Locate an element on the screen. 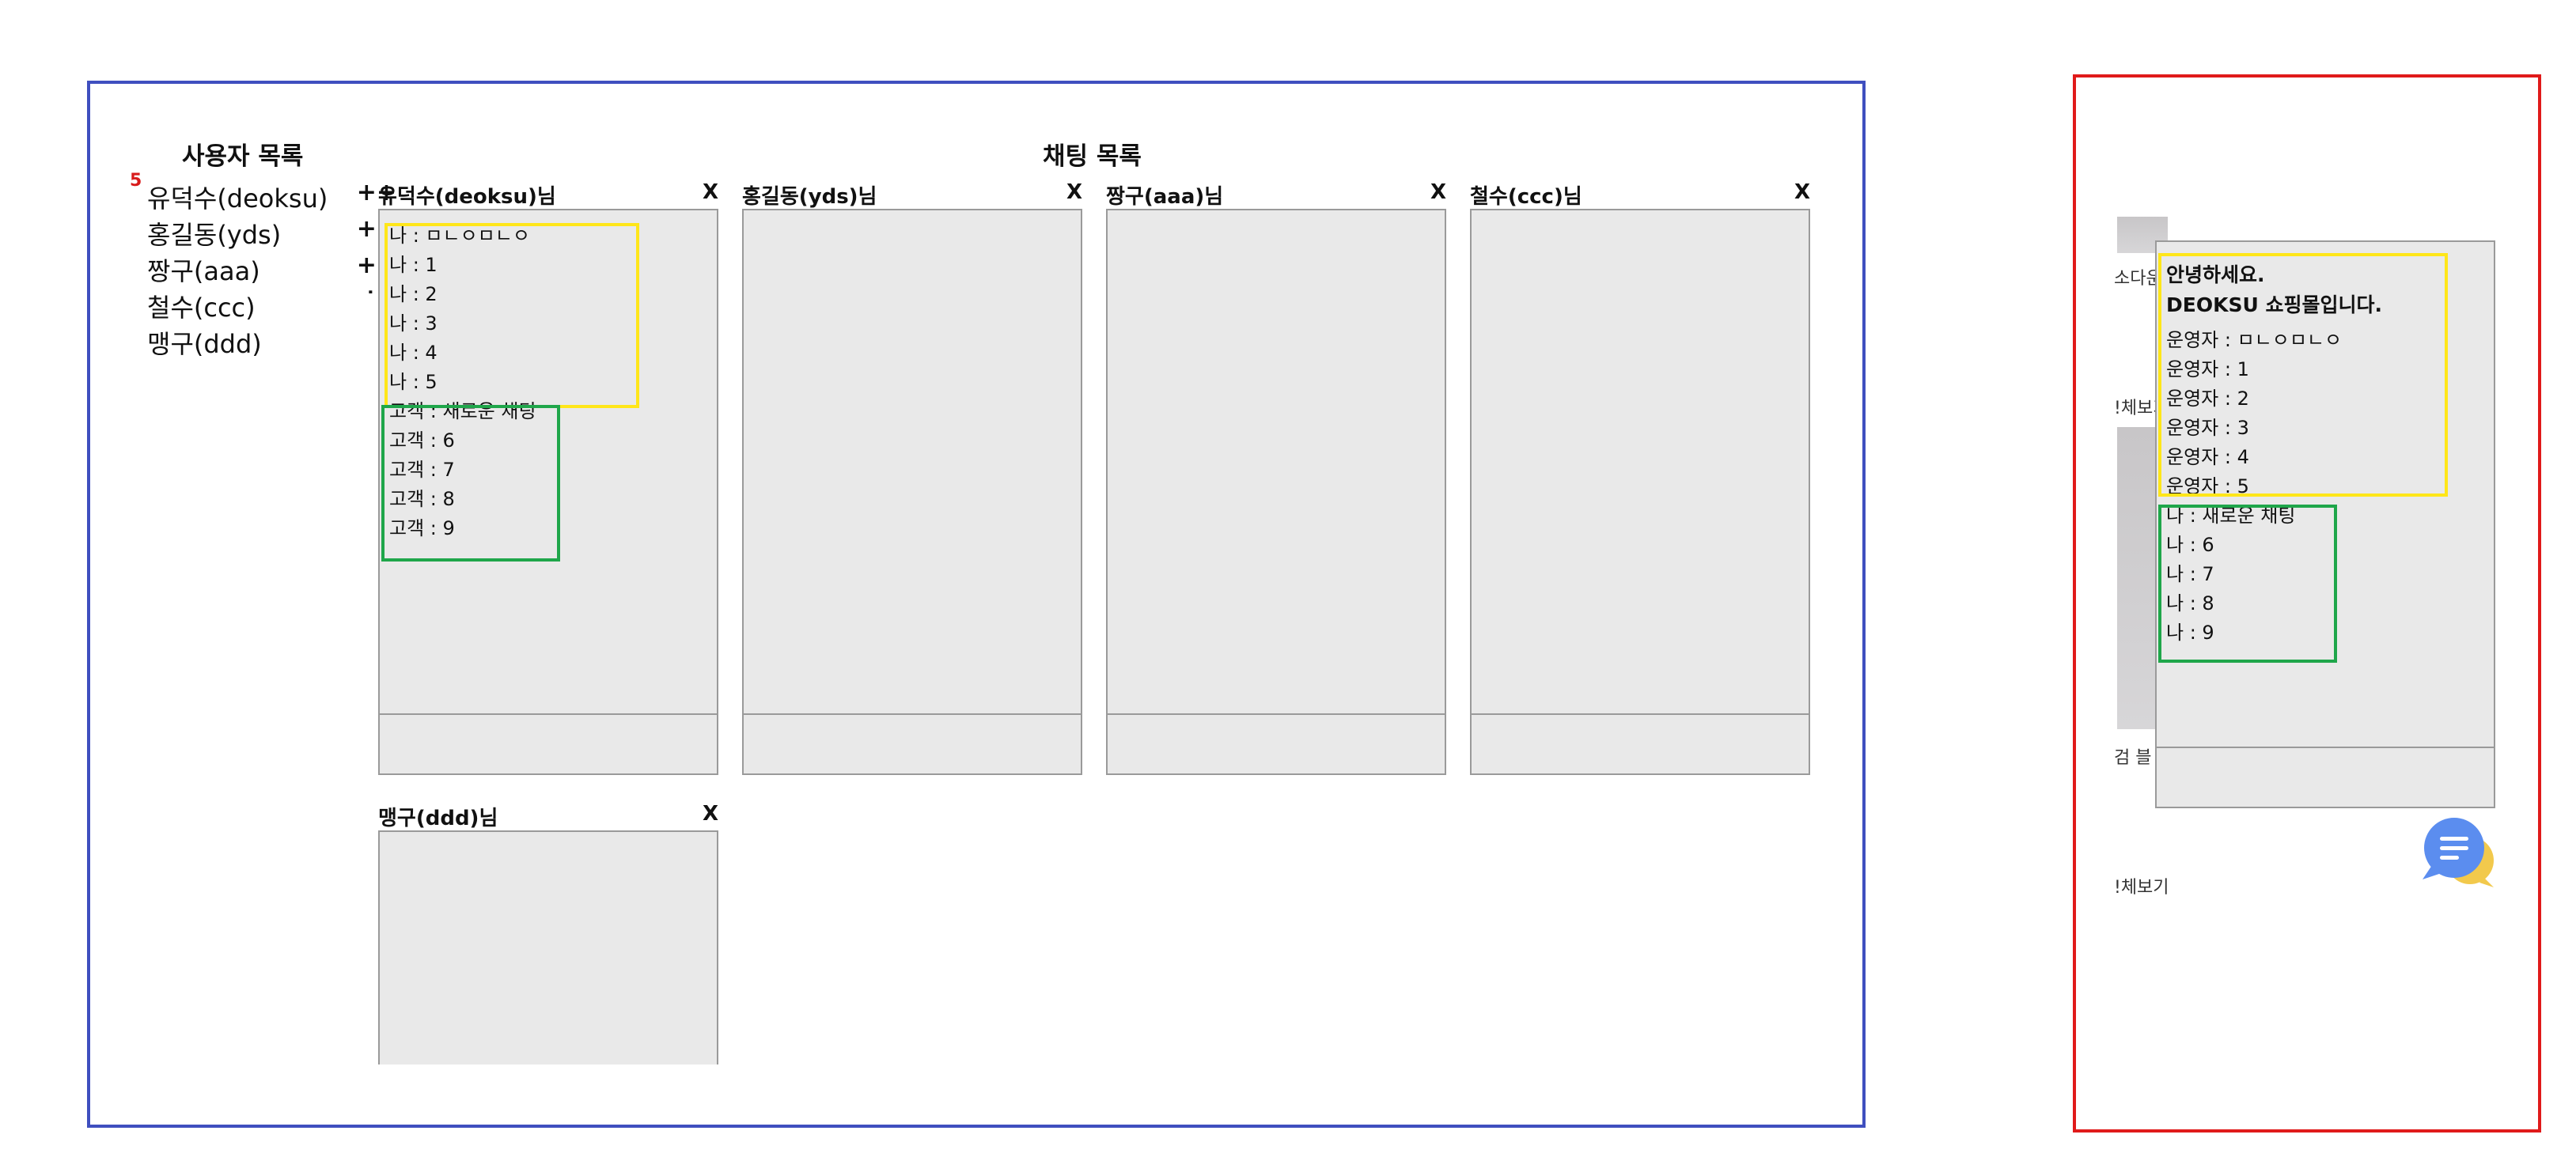  background-text: 소다운 is located at coordinates (2137, 279).